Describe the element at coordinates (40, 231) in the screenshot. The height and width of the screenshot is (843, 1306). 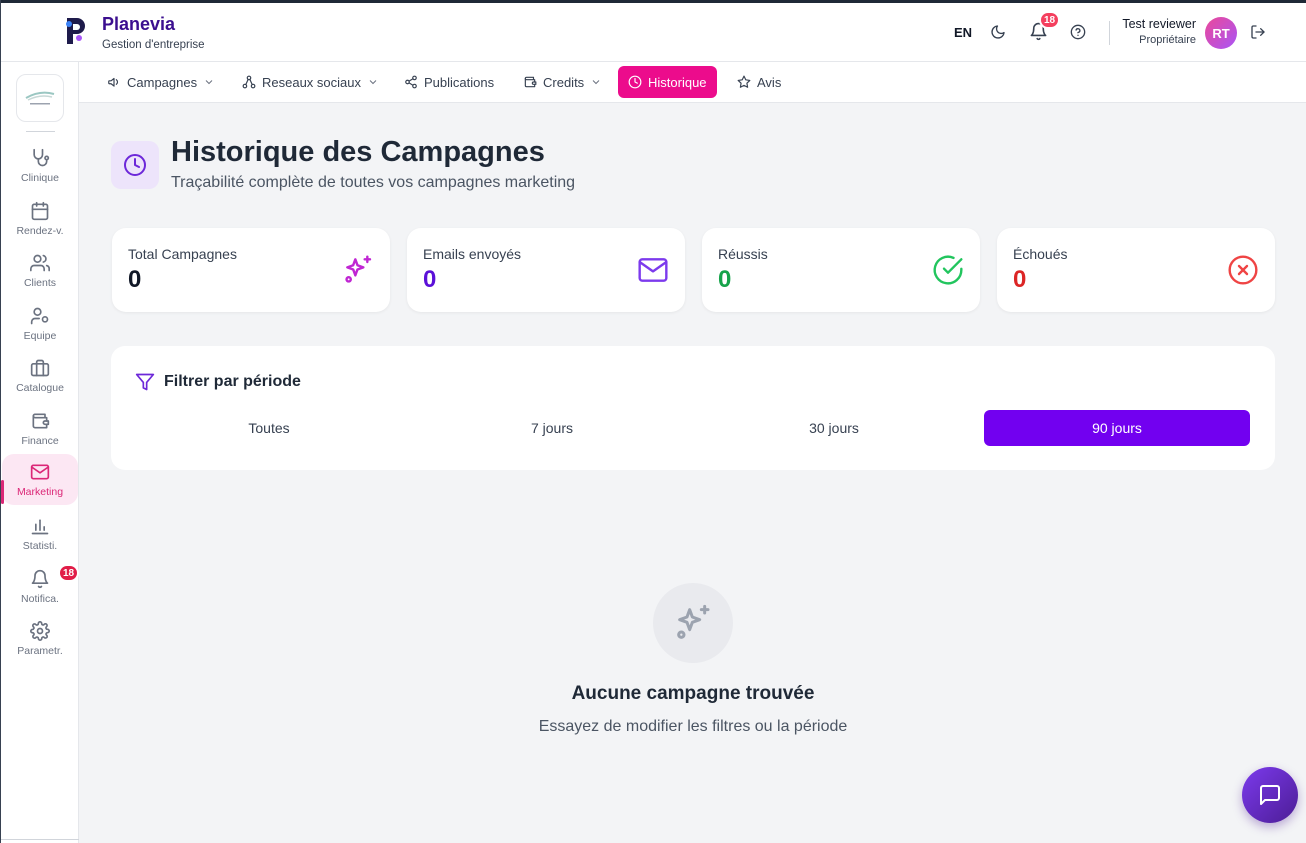
I see `sidebar-item-label: Rendez-v.` at that location.